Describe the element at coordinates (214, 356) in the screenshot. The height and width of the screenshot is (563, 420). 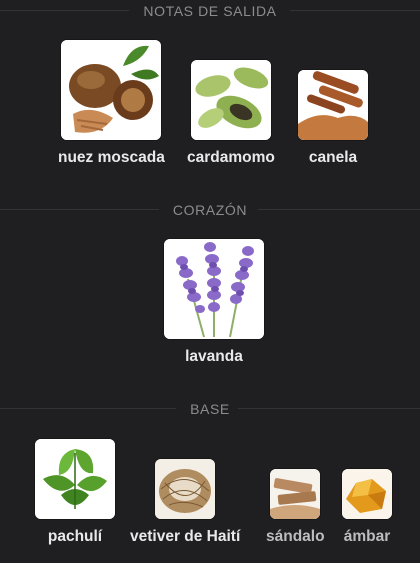
I see `note-label: lavanda` at that location.